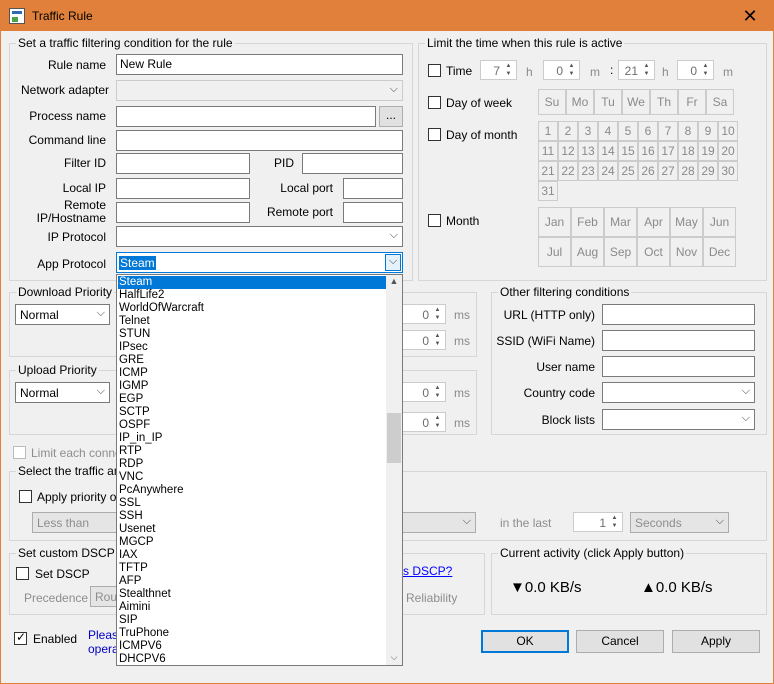 The width and height of the screenshot is (774, 684). Describe the element at coordinates (708, 151) in the screenshot. I see `day-of-month-19: 19` at that location.